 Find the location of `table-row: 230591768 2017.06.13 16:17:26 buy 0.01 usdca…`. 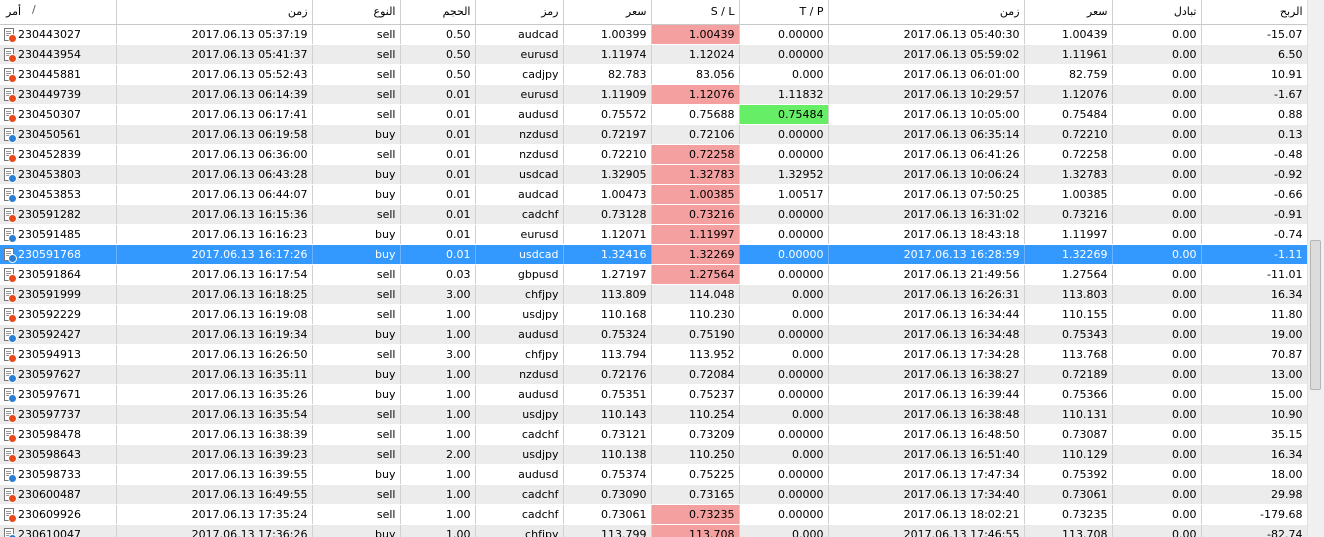

table-row: 230591768 2017.06.13 16:17:26 buy 0.01 usdca… is located at coordinates (653, 254).